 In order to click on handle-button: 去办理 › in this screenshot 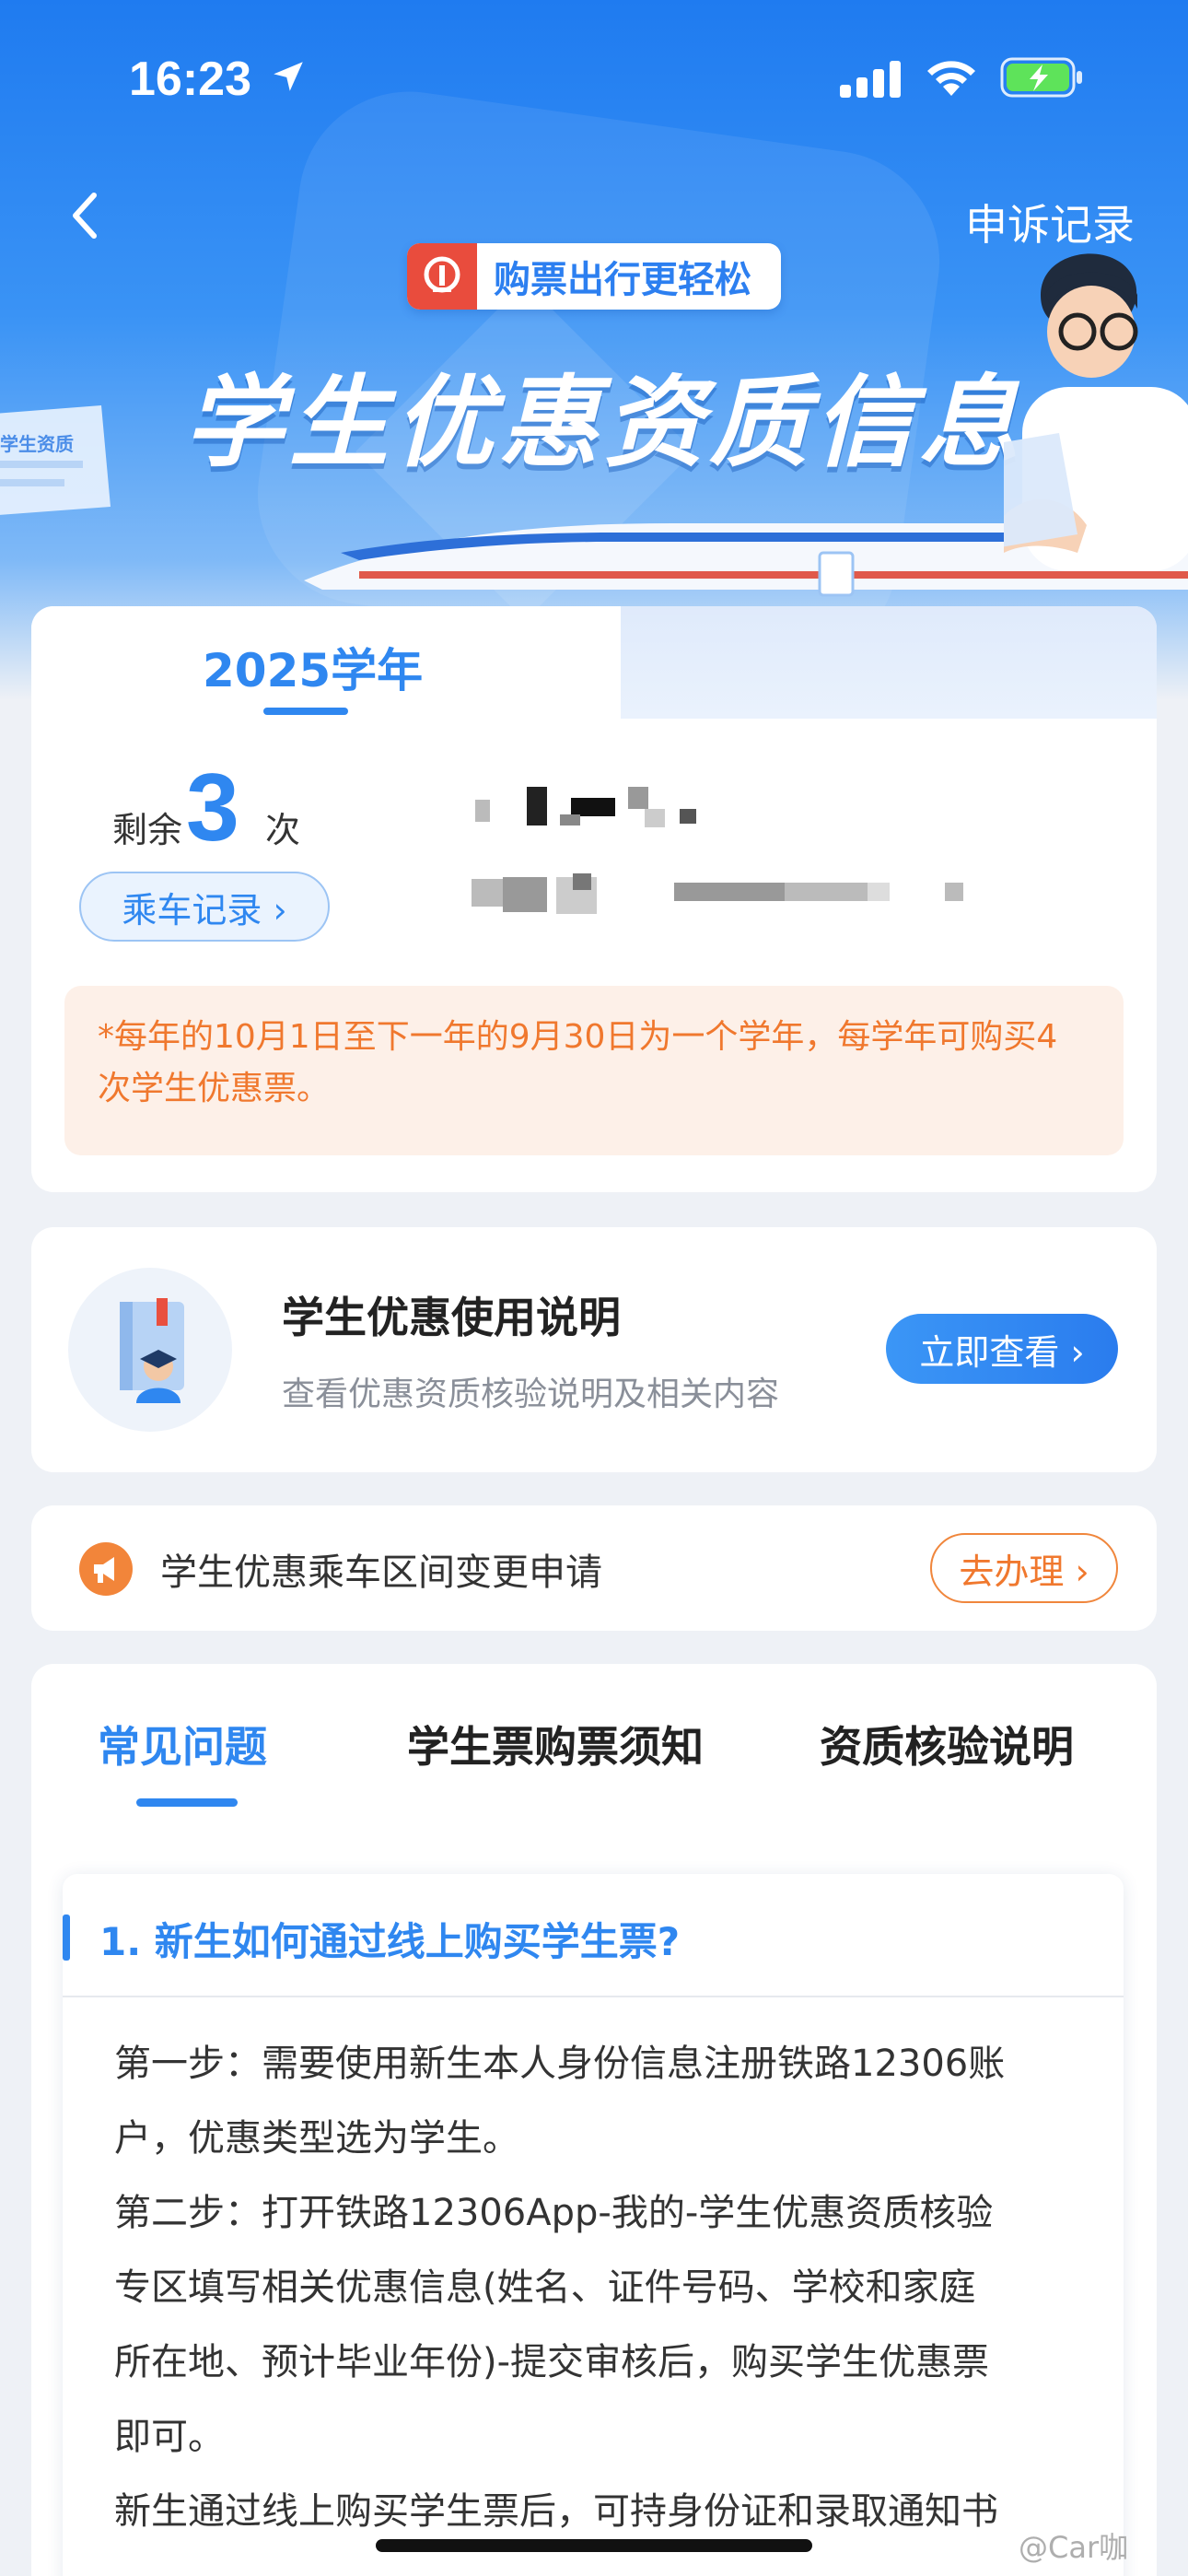, I will do `click(1024, 1568)`.